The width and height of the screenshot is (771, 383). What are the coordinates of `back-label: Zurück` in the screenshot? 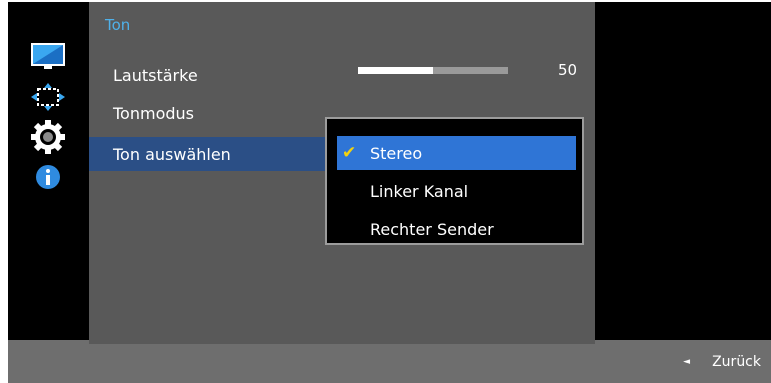 It's located at (736, 362).